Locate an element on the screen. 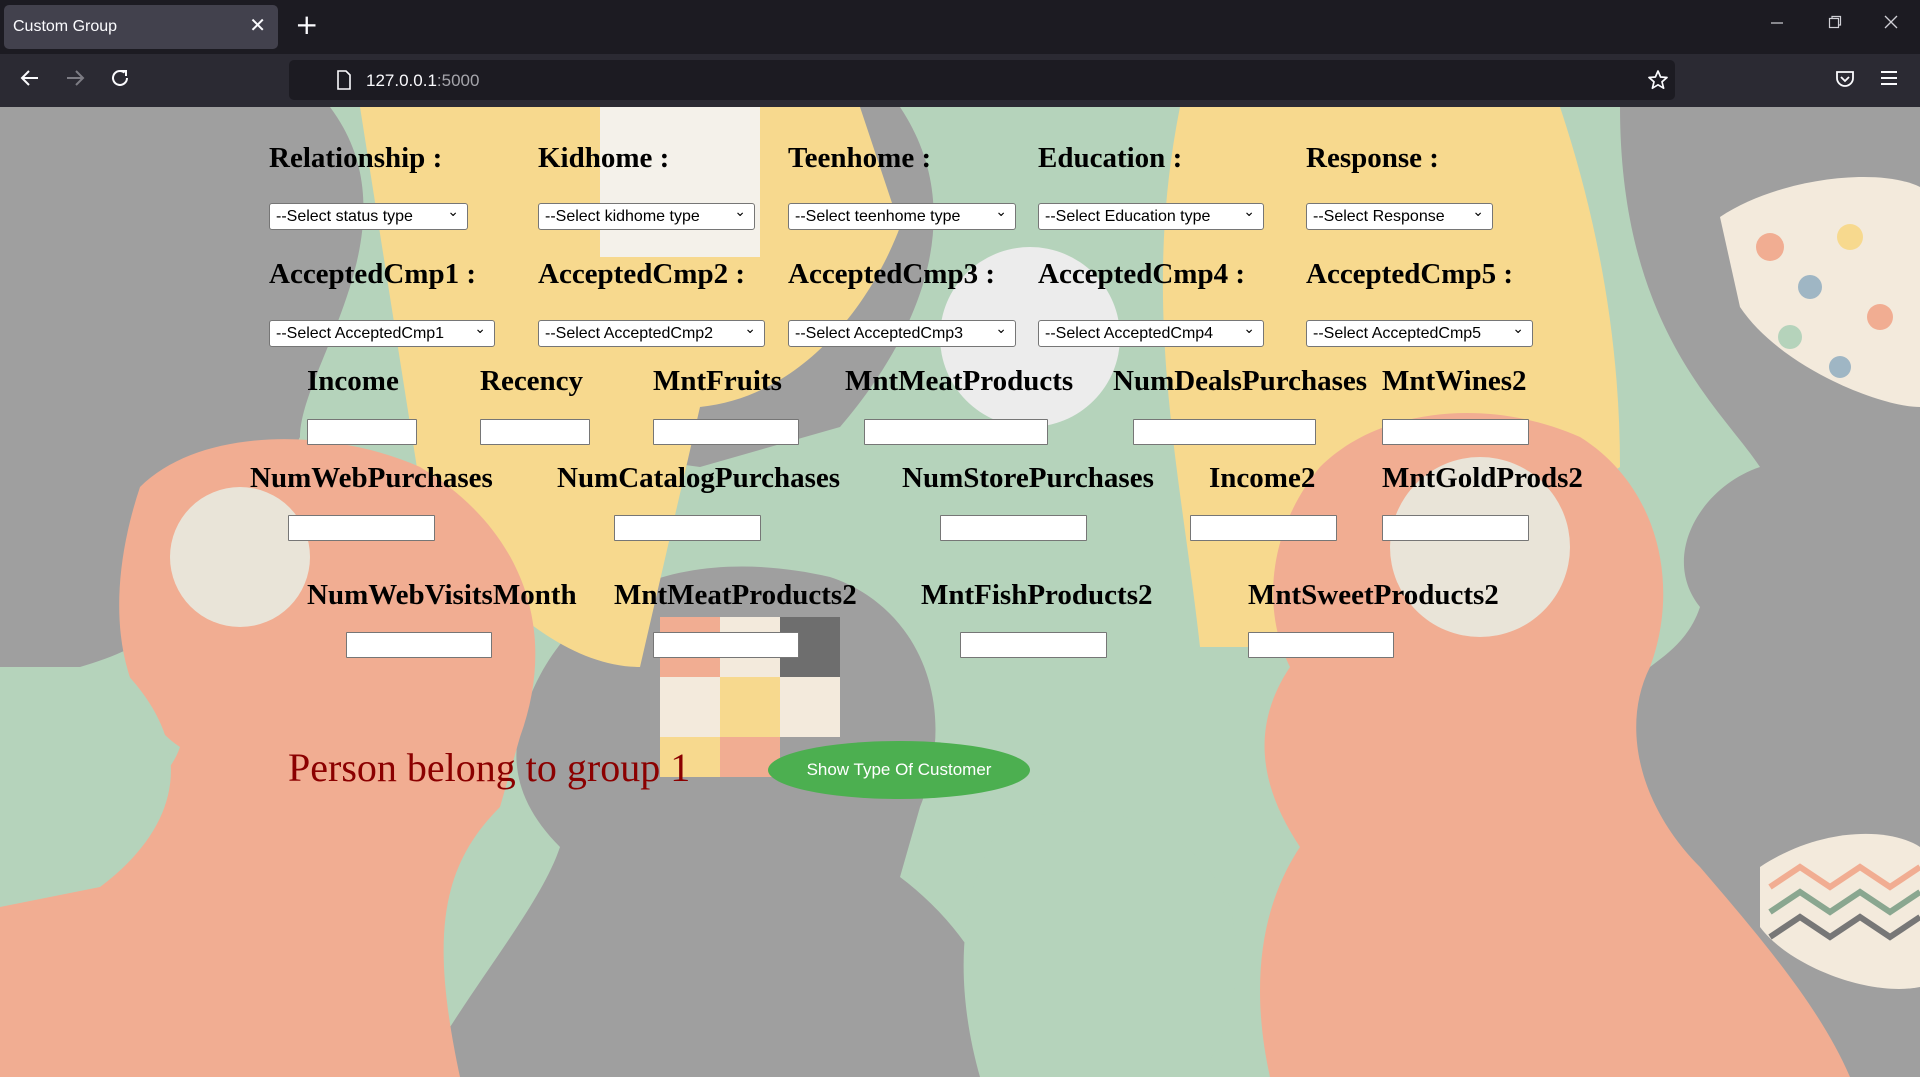 The width and height of the screenshot is (1920, 1077). mntsweetproducts2-input is located at coordinates (1321, 645).